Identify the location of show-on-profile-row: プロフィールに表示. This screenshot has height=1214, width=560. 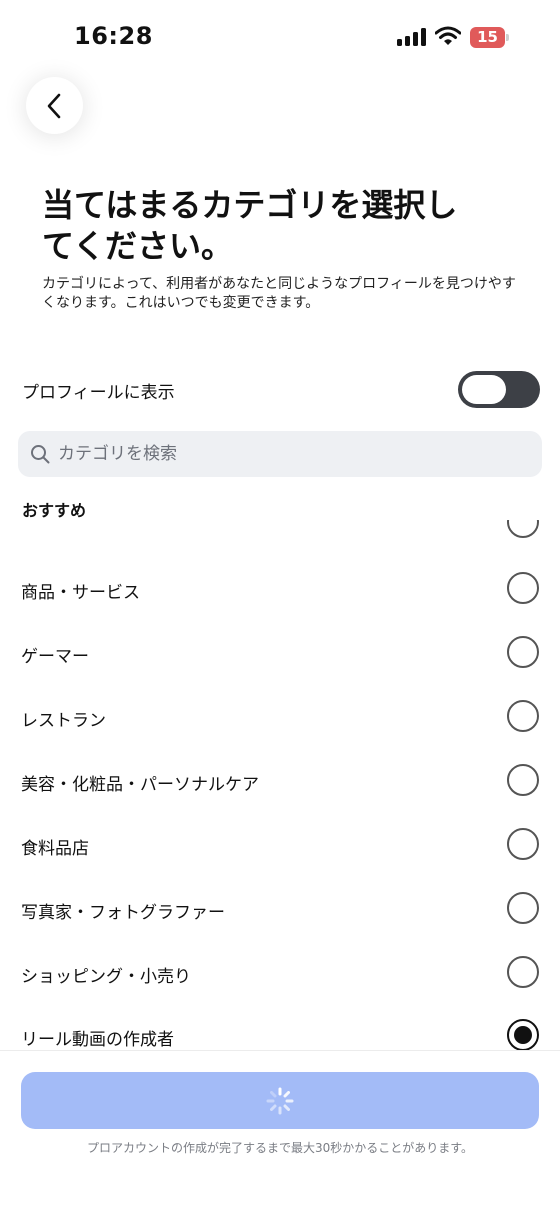
(281, 390).